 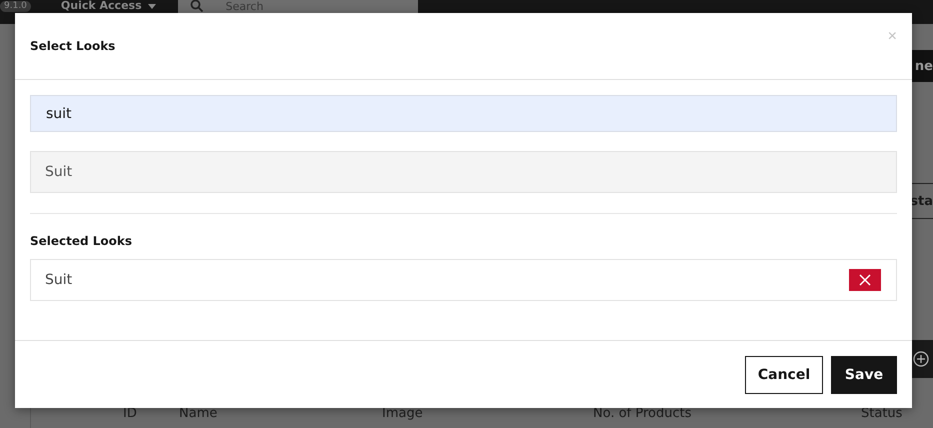 I want to click on column-header: Name, so click(x=198, y=413).